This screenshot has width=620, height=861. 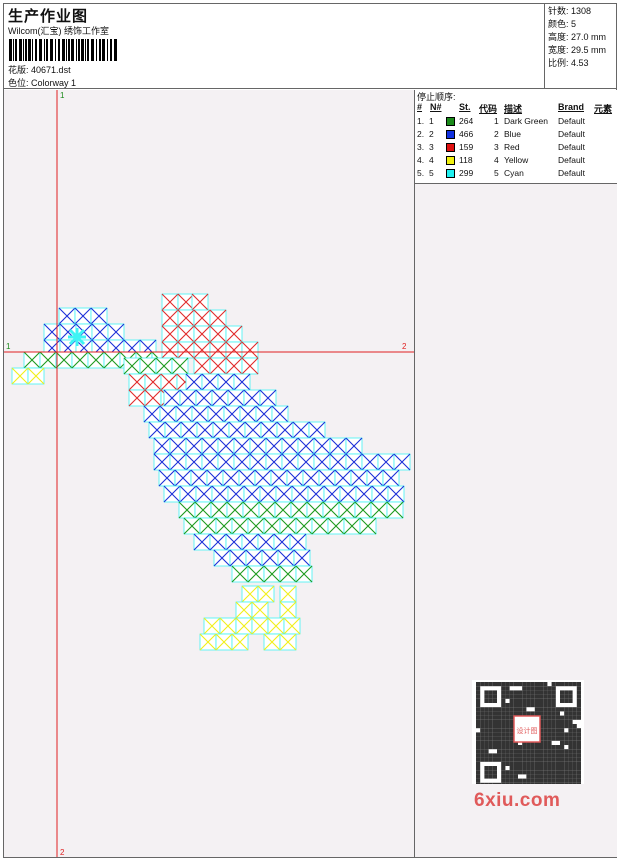 I want to click on row-index: 1., so click(x=421, y=121).